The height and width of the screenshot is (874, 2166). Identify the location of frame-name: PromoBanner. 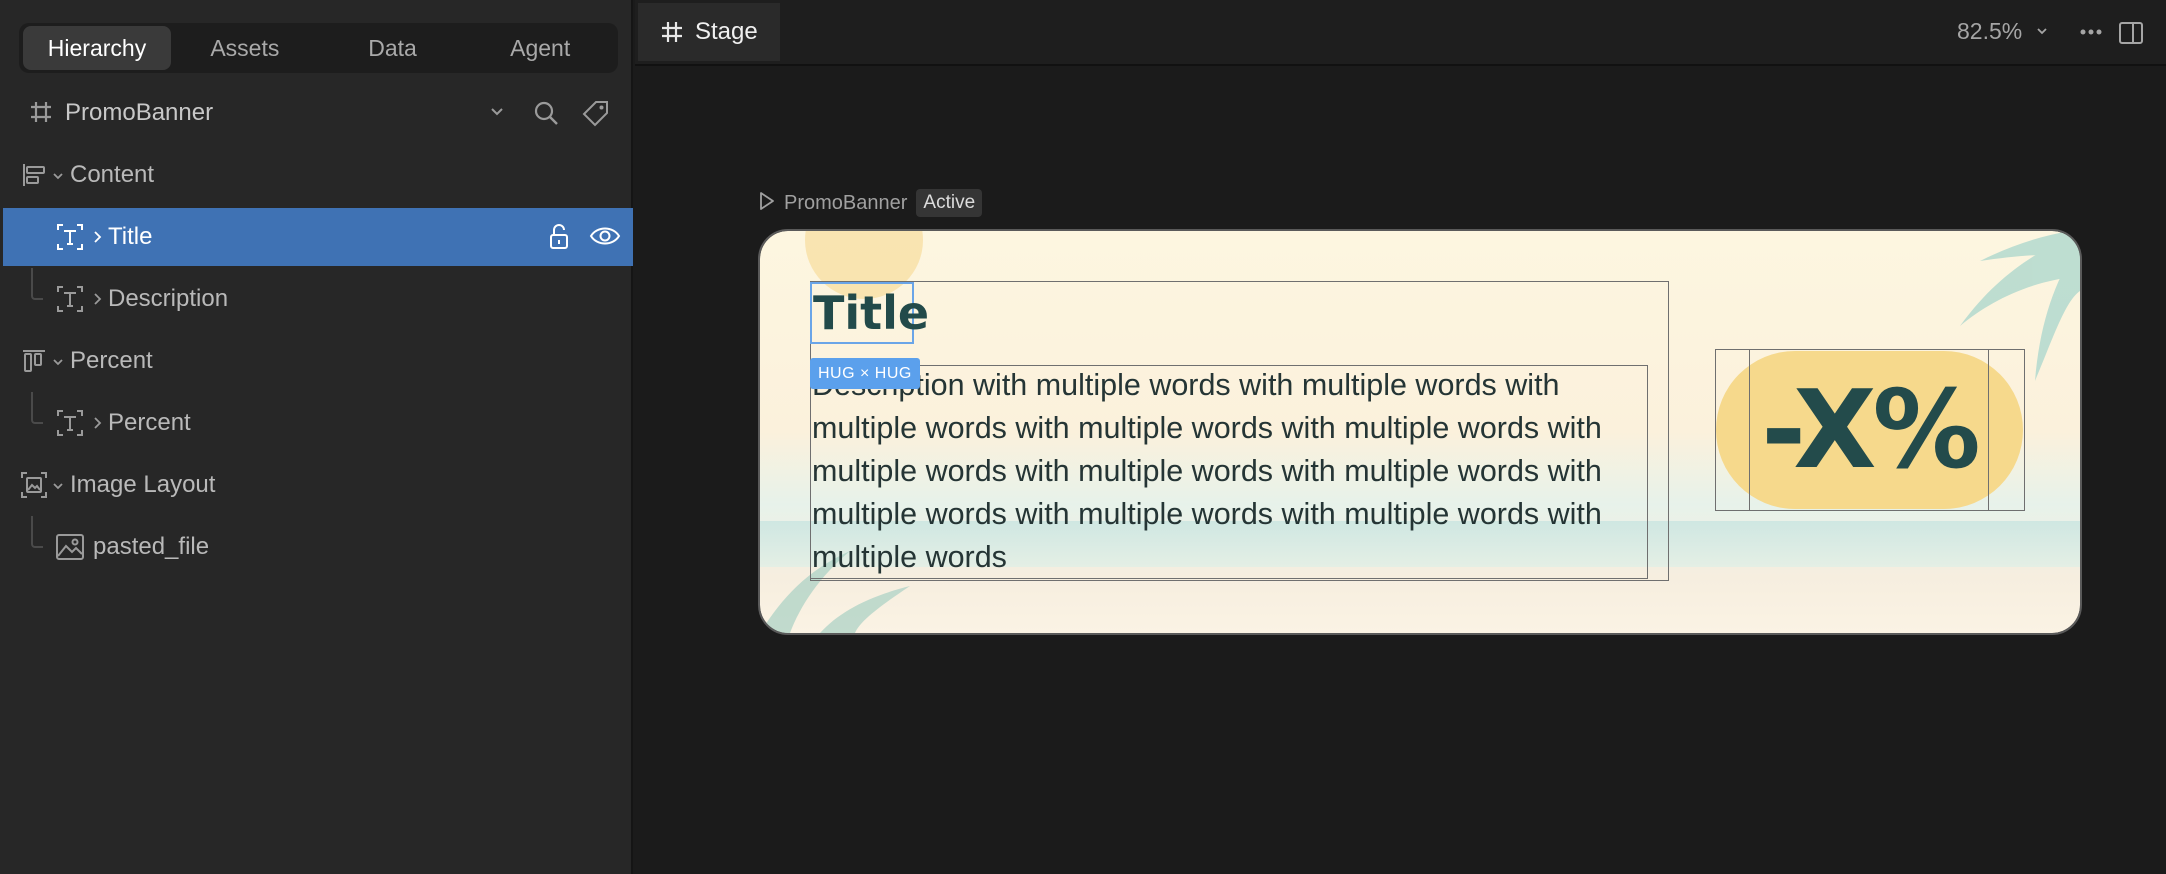
(846, 202).